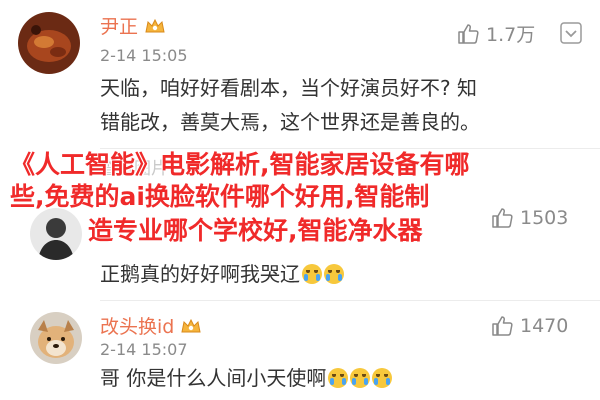 The image size is (600, 400). Describe the element at coordinates (240, 164) in the screenshot. I see `overlay-line-1: 《人工智能》电影解析,智能家居设备有哪` at that location.